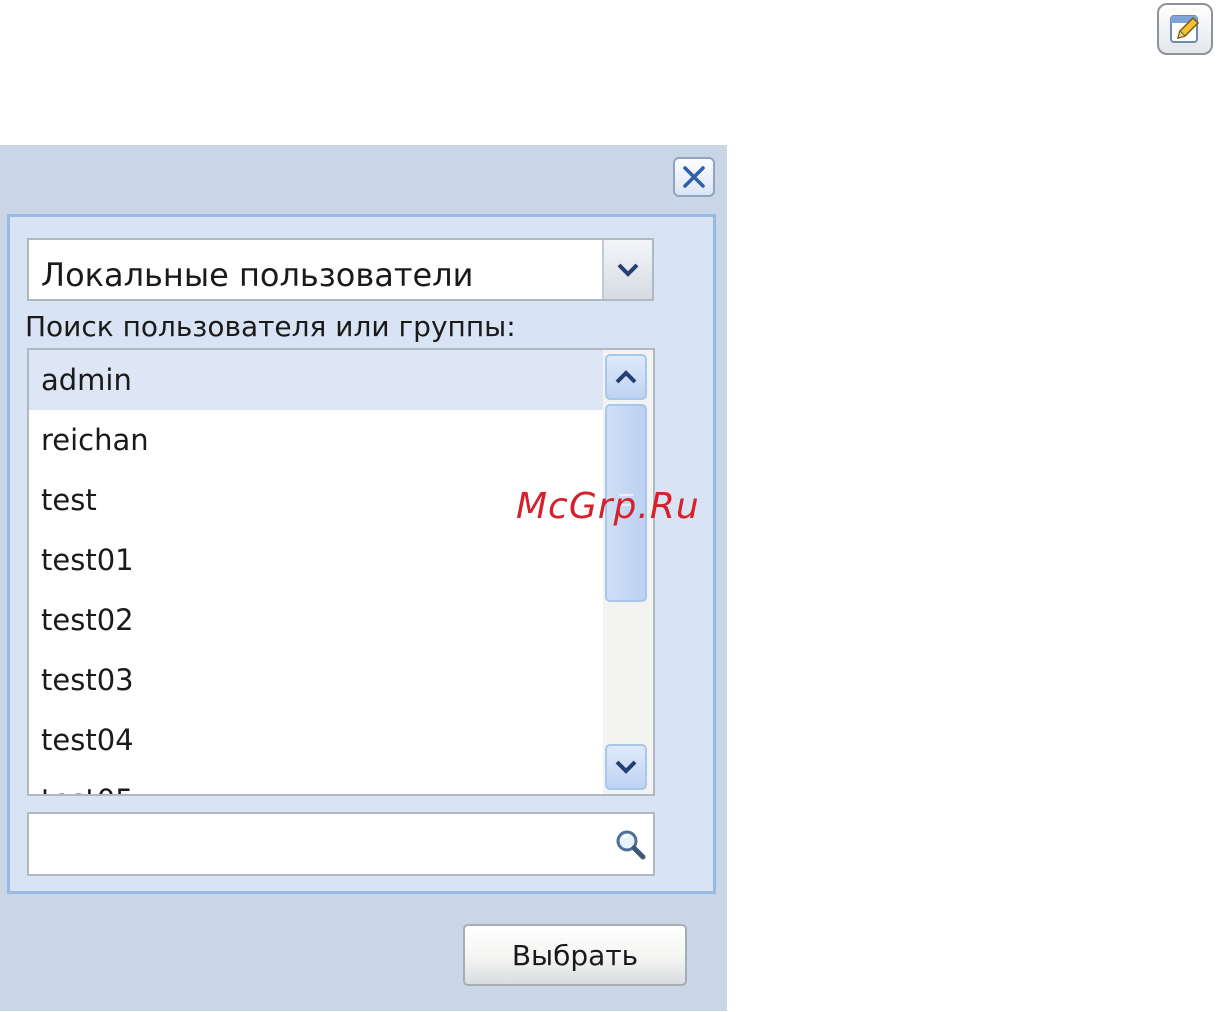 This screenshot has height=1012, width=1219. I want to click on list-scrollbar, so click(628, 572).